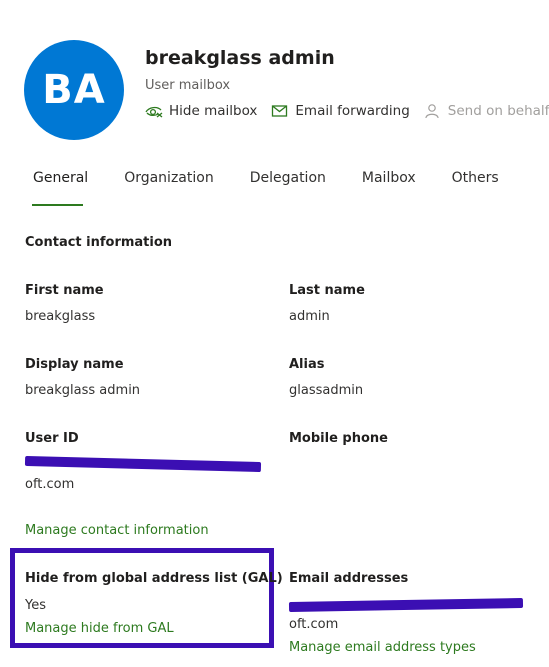 This screenshot has width=549, height=667. I want to click on tab-general: General, so click(61, 188).